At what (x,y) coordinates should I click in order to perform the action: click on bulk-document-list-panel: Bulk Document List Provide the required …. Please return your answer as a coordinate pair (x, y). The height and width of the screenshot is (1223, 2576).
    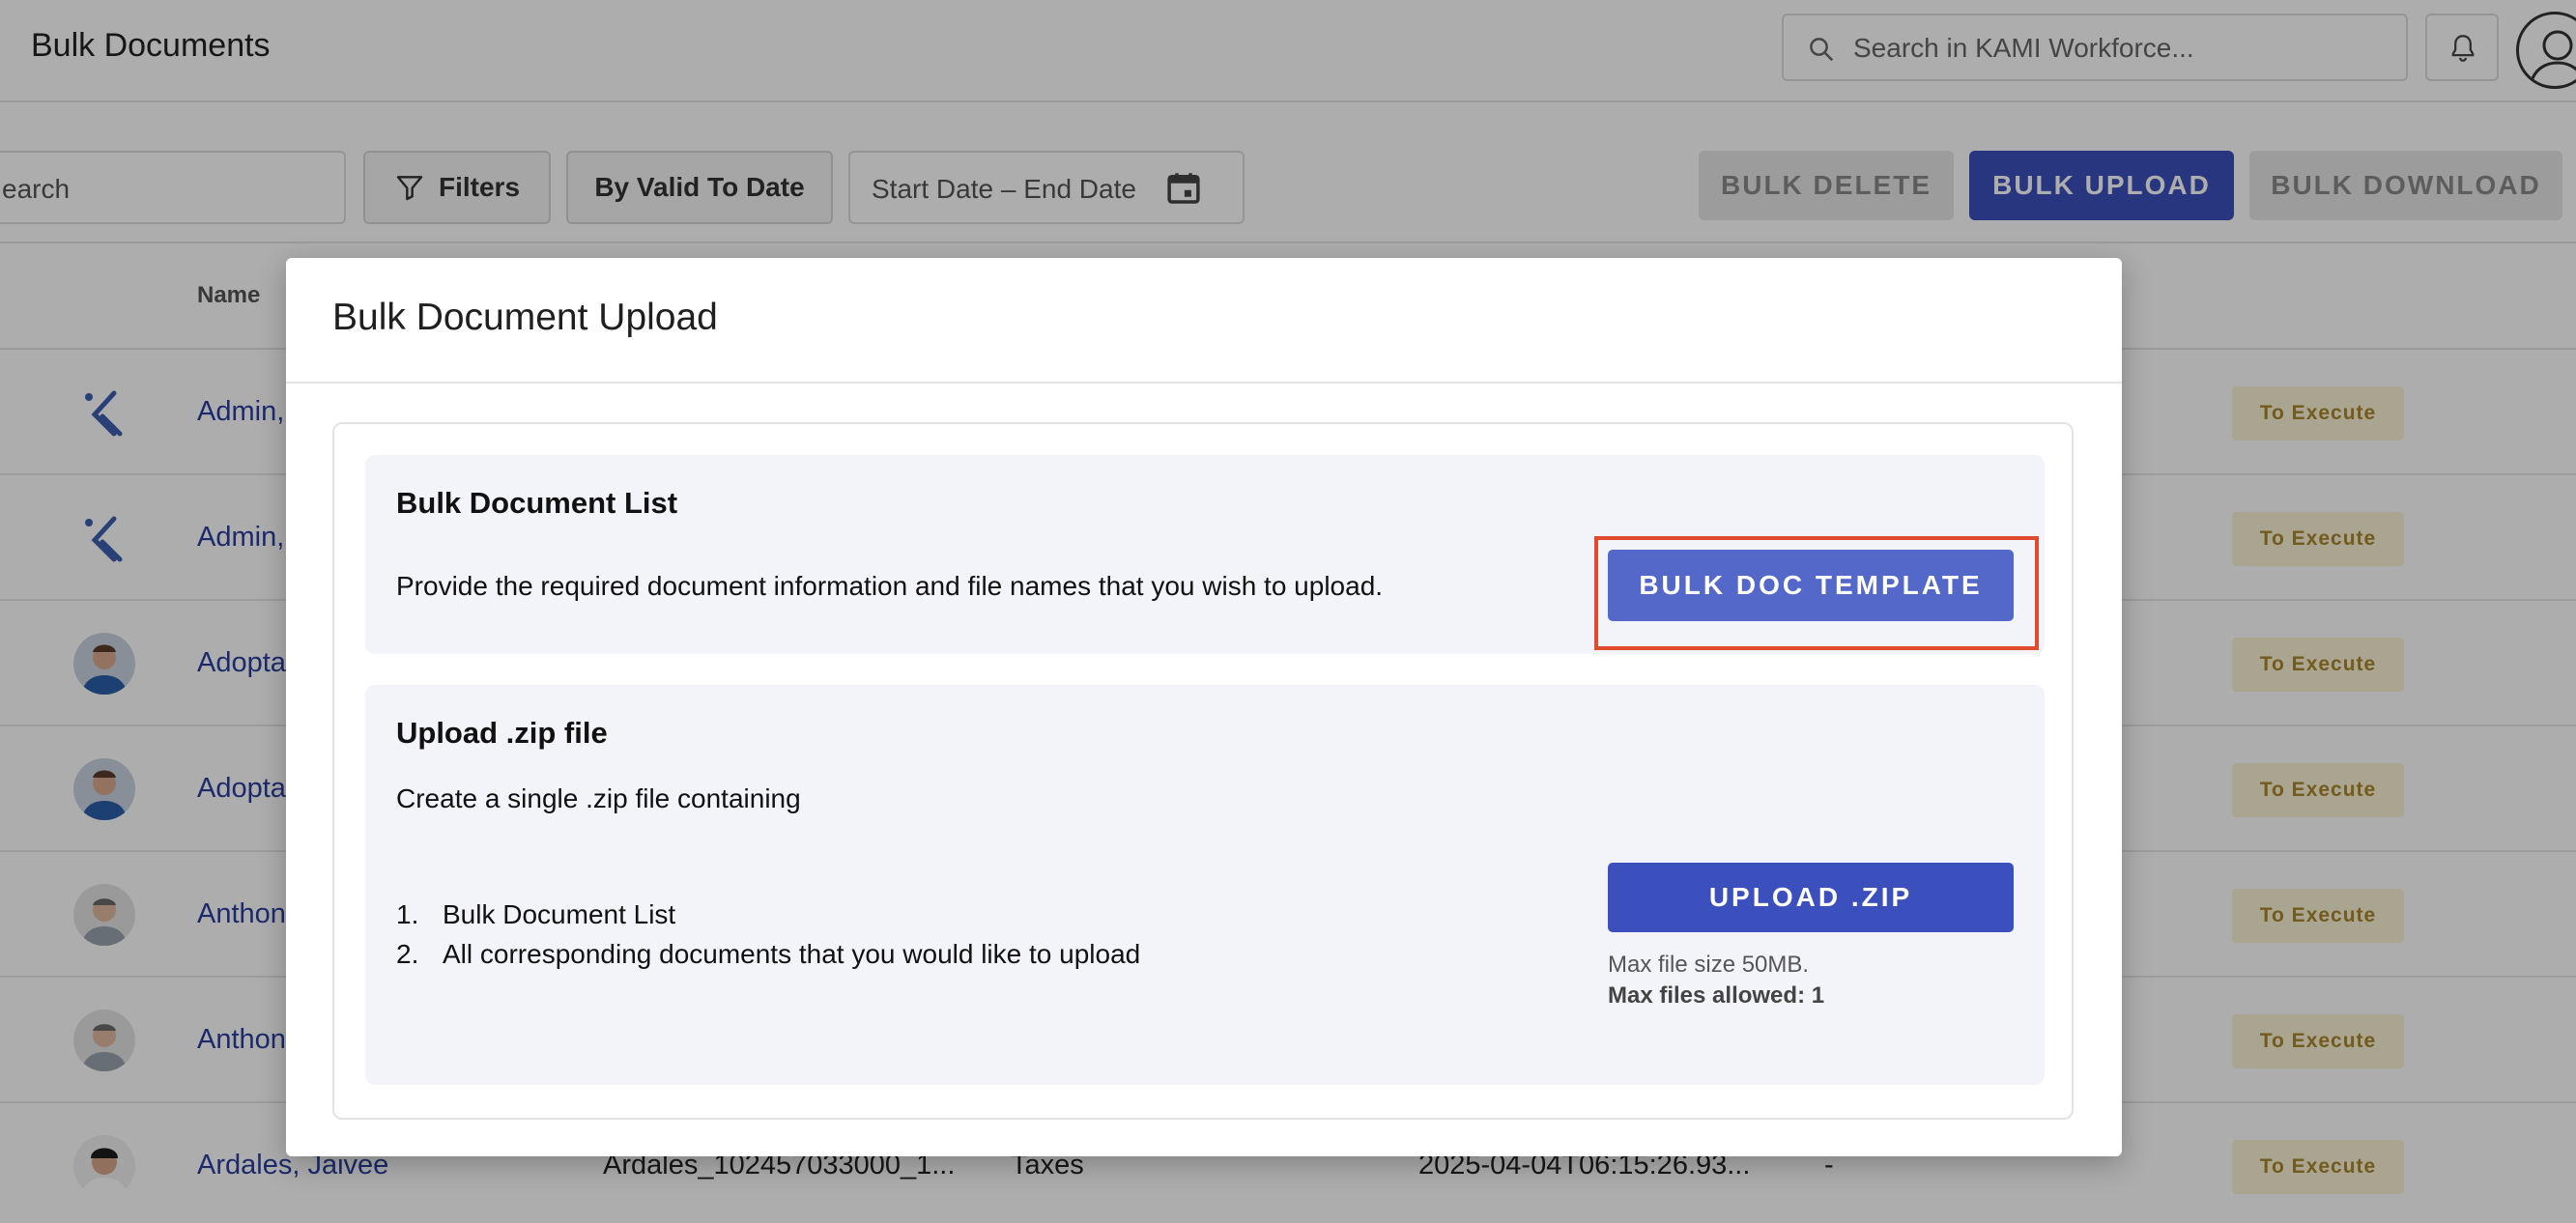
    Looking at the image, I should click on (1205, 554).